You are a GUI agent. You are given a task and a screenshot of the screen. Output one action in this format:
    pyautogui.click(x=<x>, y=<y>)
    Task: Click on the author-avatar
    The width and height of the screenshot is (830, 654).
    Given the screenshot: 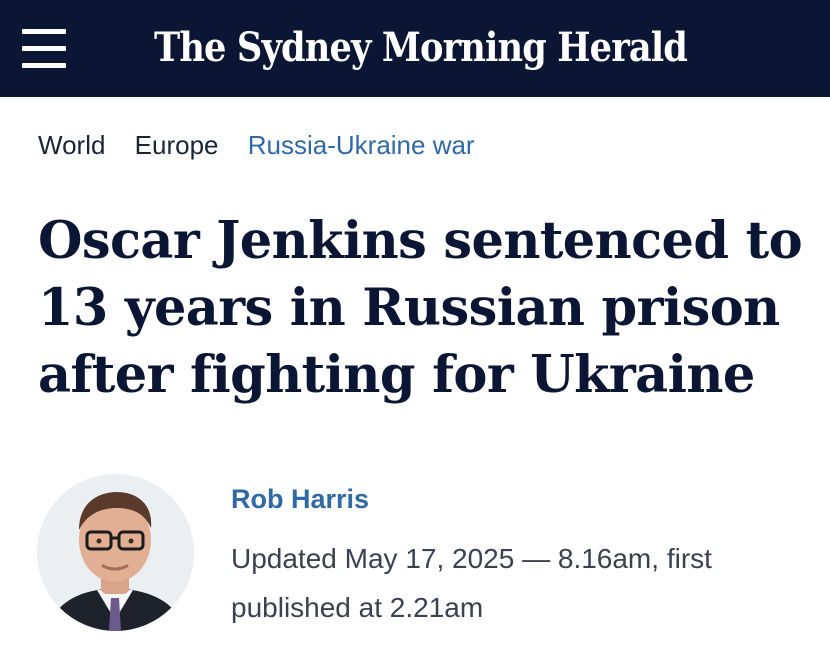 What is the action you would take?
    pyautogui.click(x=115, y=552)
    